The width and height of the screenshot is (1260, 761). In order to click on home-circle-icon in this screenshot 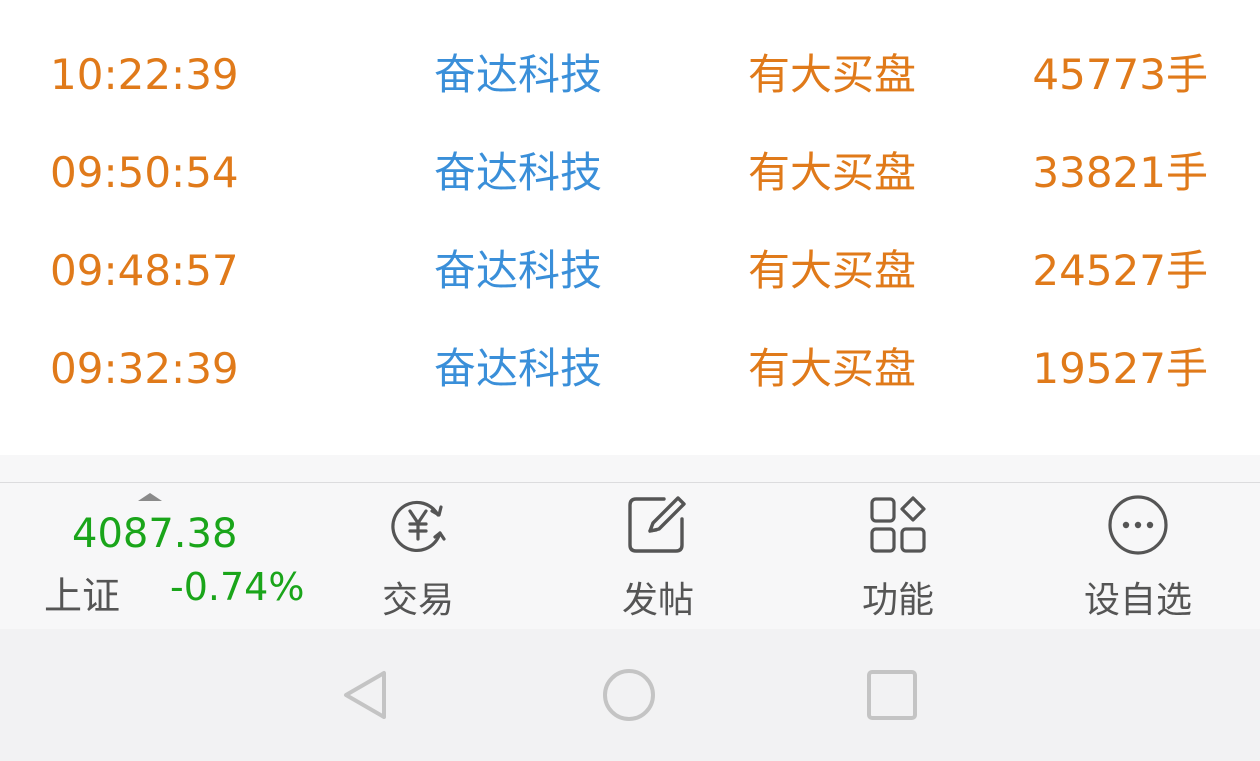, I will do `click(629, 695)`.